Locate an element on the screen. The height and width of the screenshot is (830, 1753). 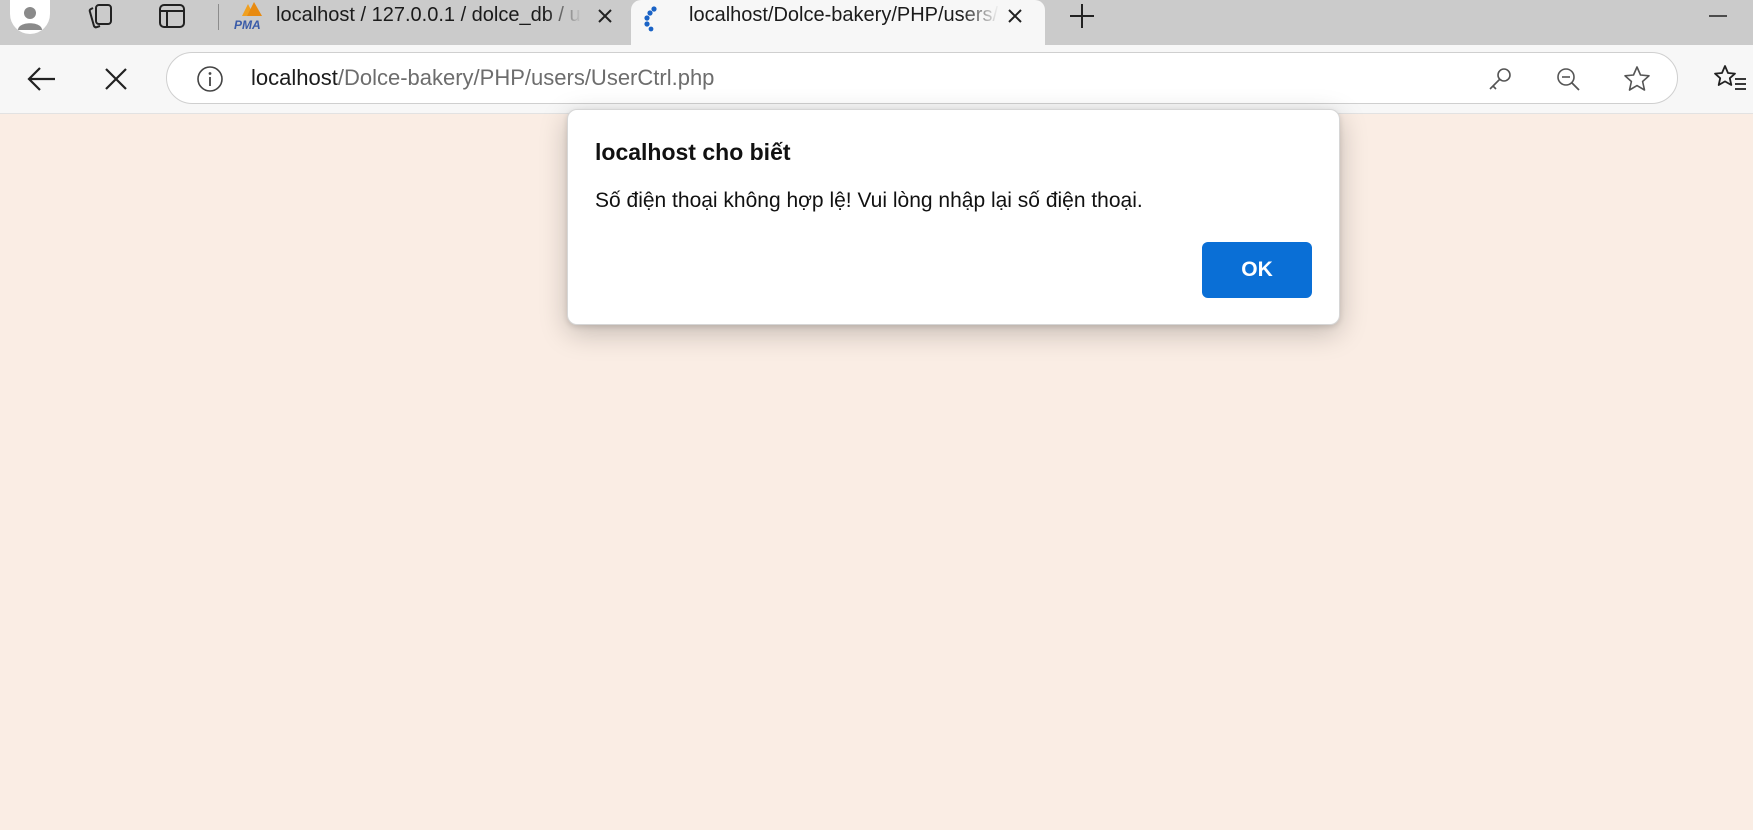
favorites-button is located at coordinates (1730, 79).